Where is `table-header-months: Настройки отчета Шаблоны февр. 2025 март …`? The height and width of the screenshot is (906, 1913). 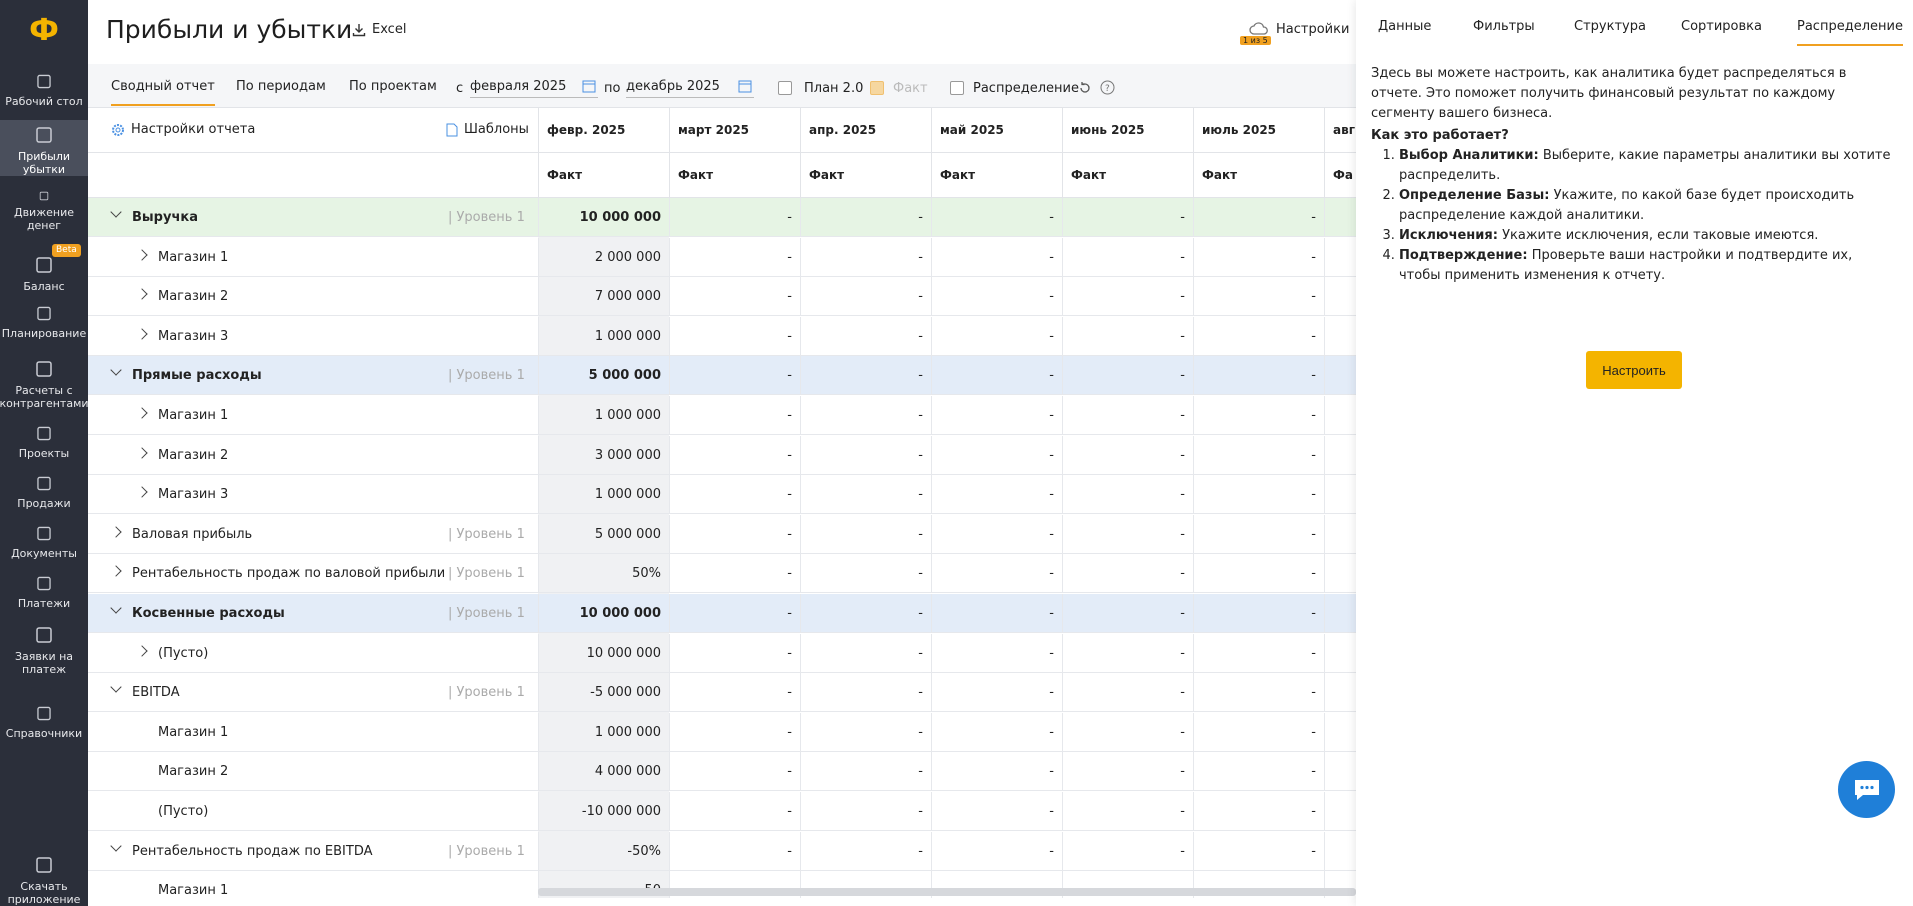
table-header-months: Настройки отчета Шаблоны февр. 2025 март … is located at coordinates (722, 130).